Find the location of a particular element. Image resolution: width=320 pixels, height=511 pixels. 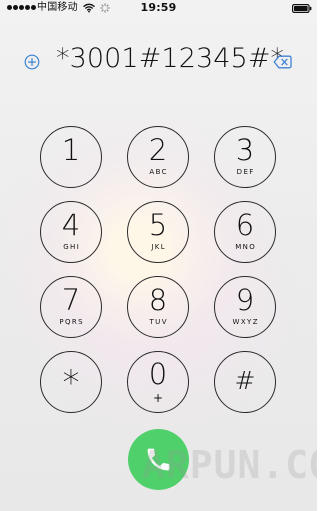

key-number: 8 is located at coordinates (158, 300).